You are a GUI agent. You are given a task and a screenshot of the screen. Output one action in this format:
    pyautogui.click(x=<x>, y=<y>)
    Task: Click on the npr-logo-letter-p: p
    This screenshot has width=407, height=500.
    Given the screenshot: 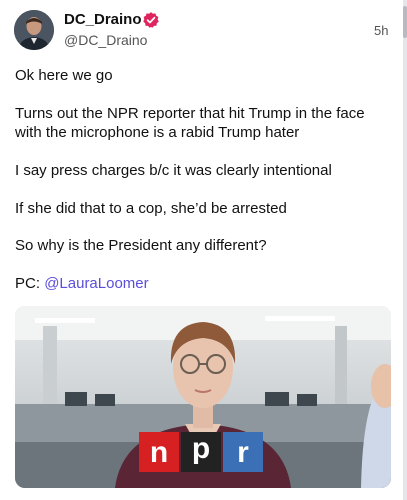 What is the action you would take?
    pyautogui.click(x=201, y=448)
    